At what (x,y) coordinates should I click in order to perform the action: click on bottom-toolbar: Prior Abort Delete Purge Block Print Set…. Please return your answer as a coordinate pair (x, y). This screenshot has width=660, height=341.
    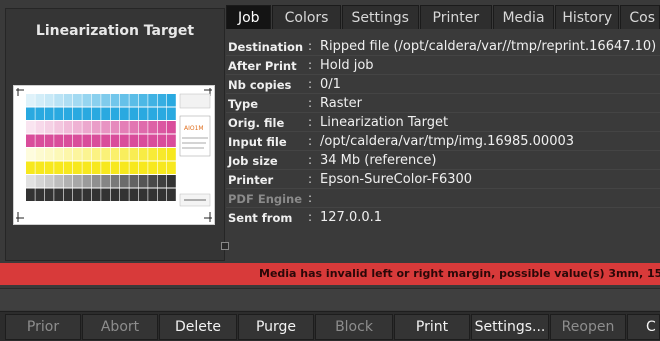
    Looking at the image, I should click on (330, 326).